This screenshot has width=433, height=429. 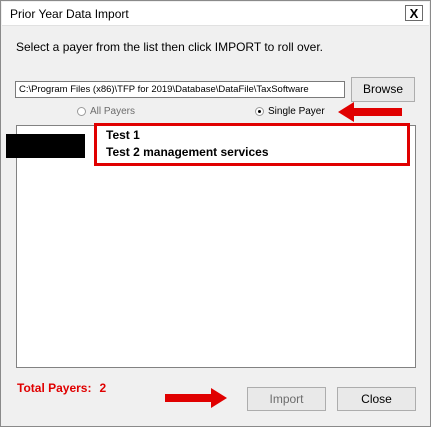 What do you see at coordinates (54, 388) in the screenshot?
I see `total-payers-label: Total Payers:` at bounding box center [54, 388].